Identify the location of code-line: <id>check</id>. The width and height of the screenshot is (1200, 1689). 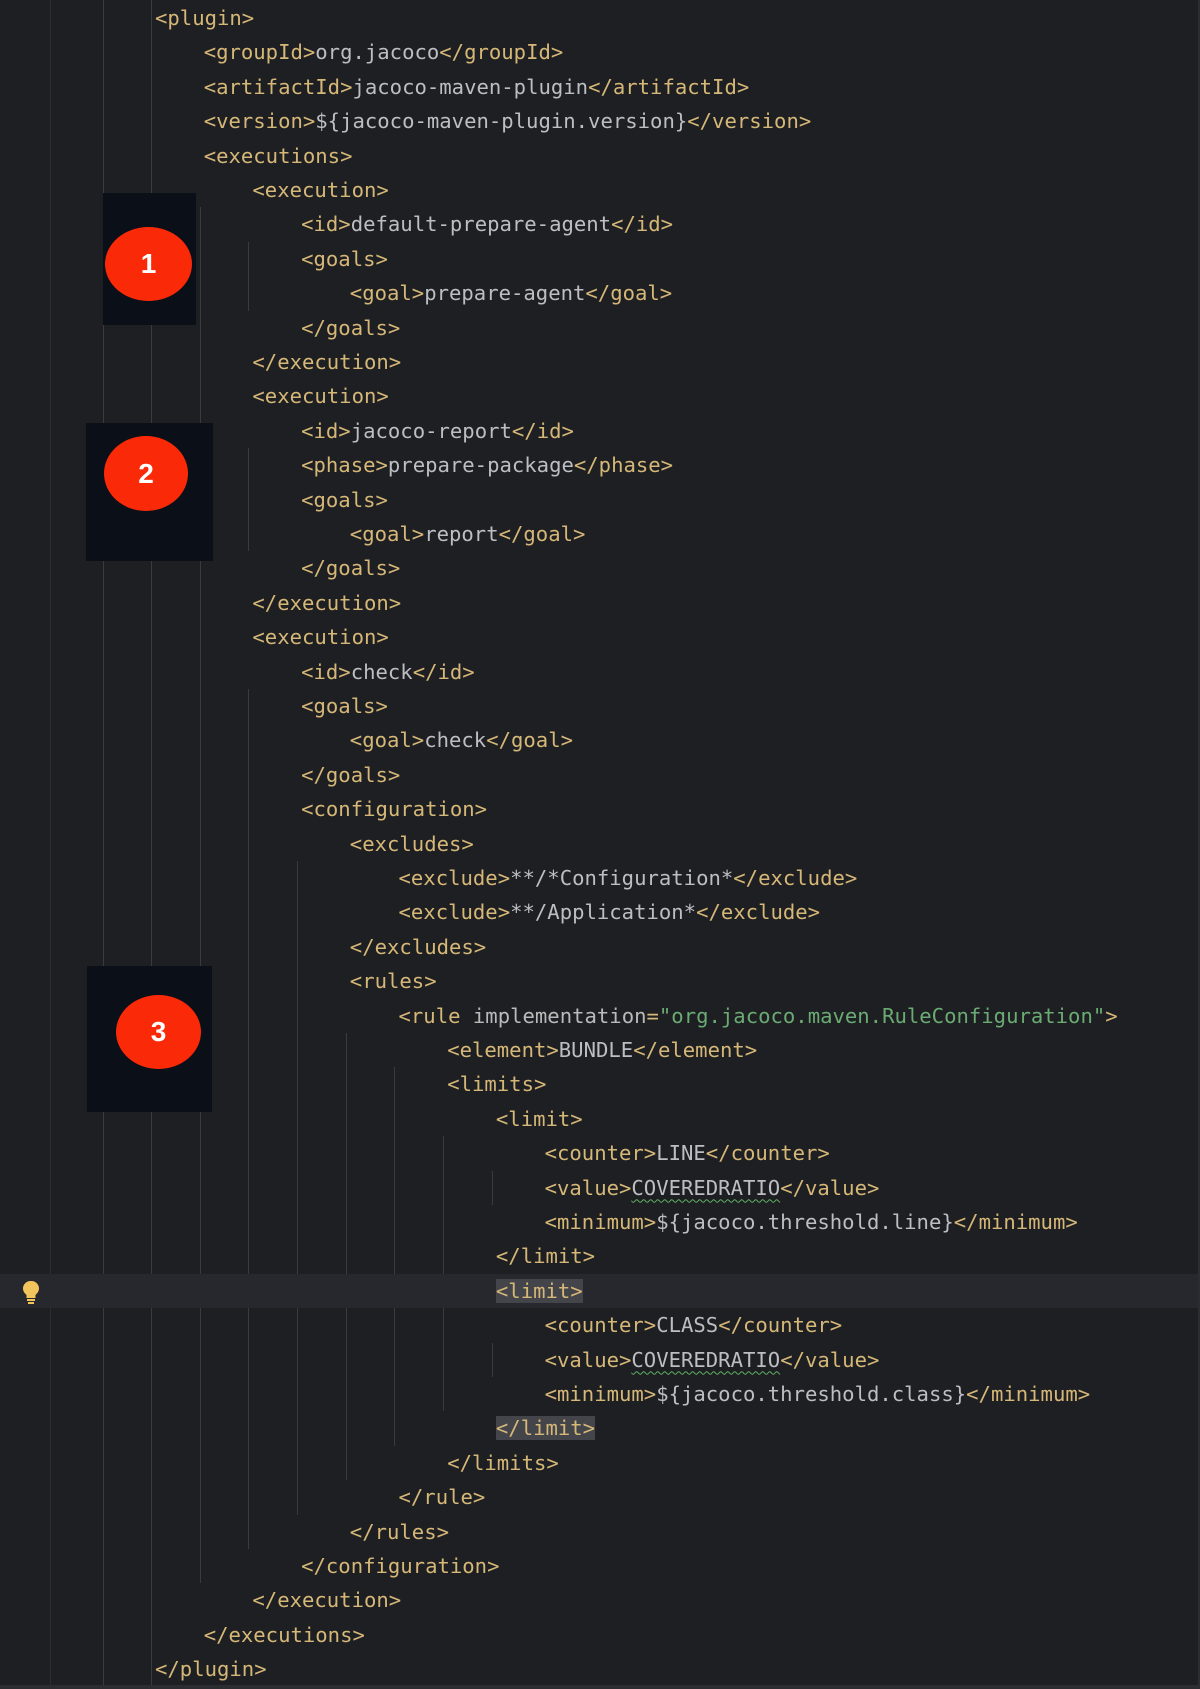
(388, 672).